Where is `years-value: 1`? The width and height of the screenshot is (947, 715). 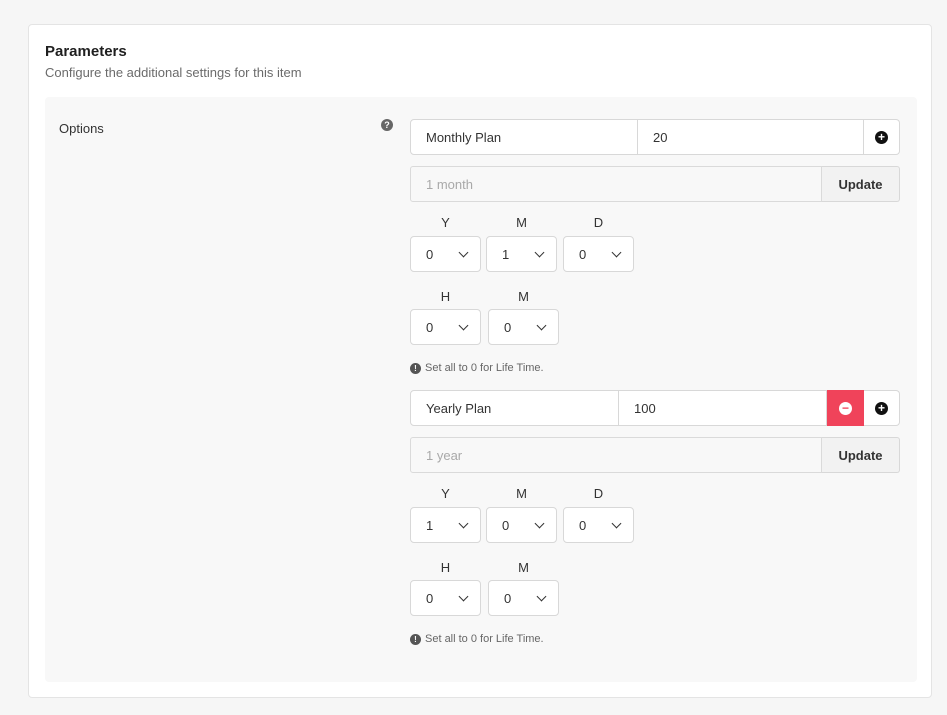 years-value: 1 is located at coordinates (430, 525).